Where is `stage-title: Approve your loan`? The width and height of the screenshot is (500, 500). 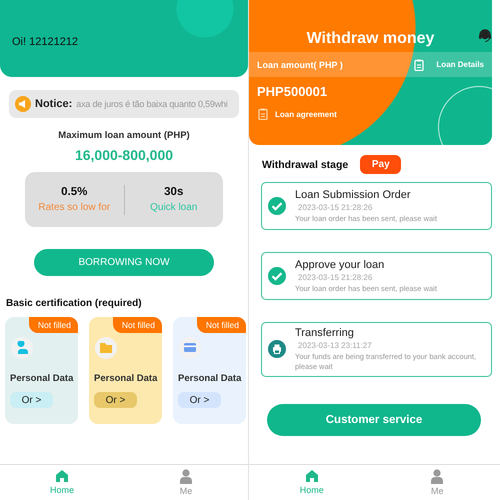 stage-title: Approve your loan is located at coordinates (340, 264).